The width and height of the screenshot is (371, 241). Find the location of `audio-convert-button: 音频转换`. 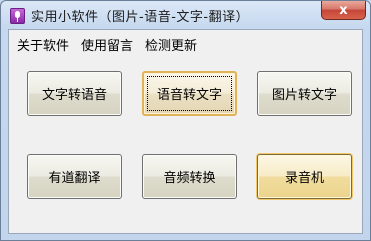

audio-convert-button: 音频转换 is located at coordinates (189, 176).